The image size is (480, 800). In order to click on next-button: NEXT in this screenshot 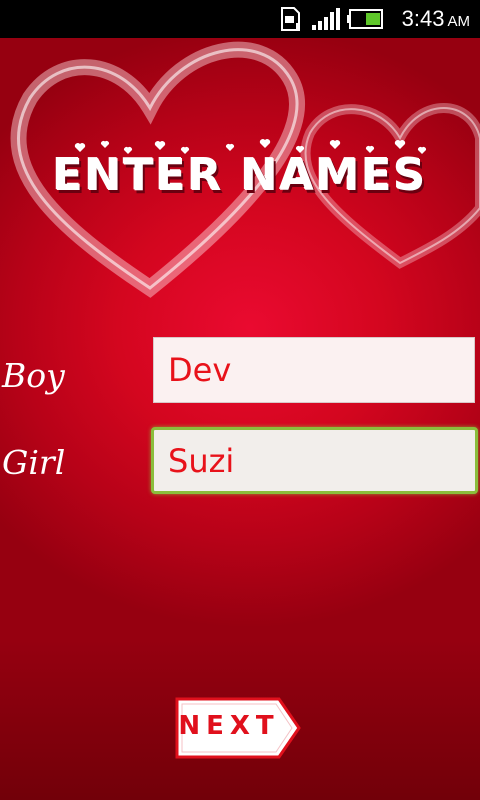, I will do `click(239, 728)`.